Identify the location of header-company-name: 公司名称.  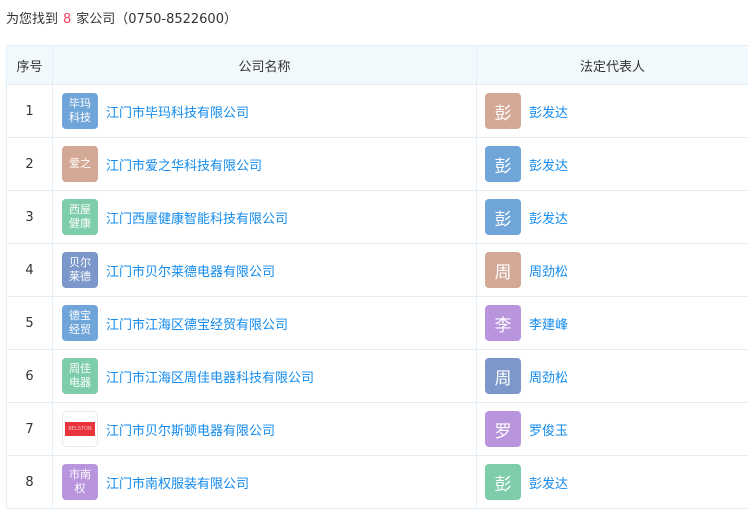
(264, 65).